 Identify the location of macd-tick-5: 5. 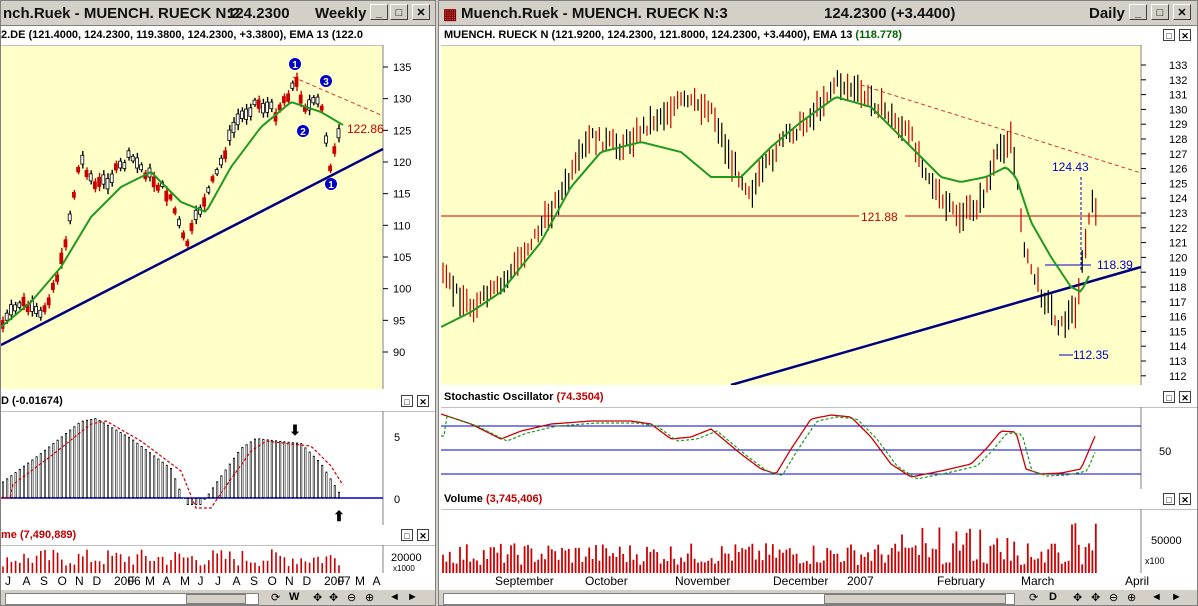
(397, 438).